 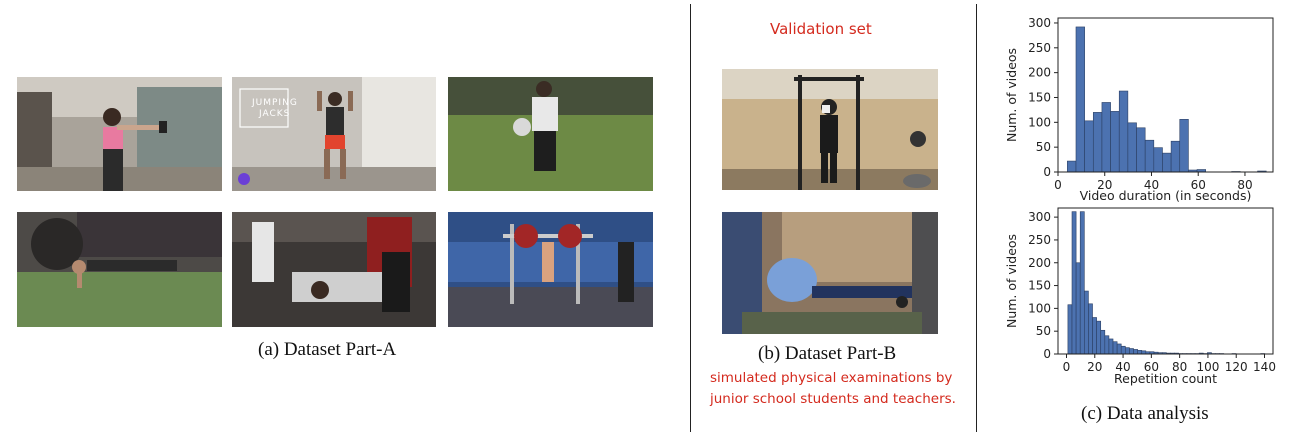 What do you see at coordinates (1165, 378) in the screenshot?
I see `x-axis-label: Repetition count` at bounding box center [1165, 378].